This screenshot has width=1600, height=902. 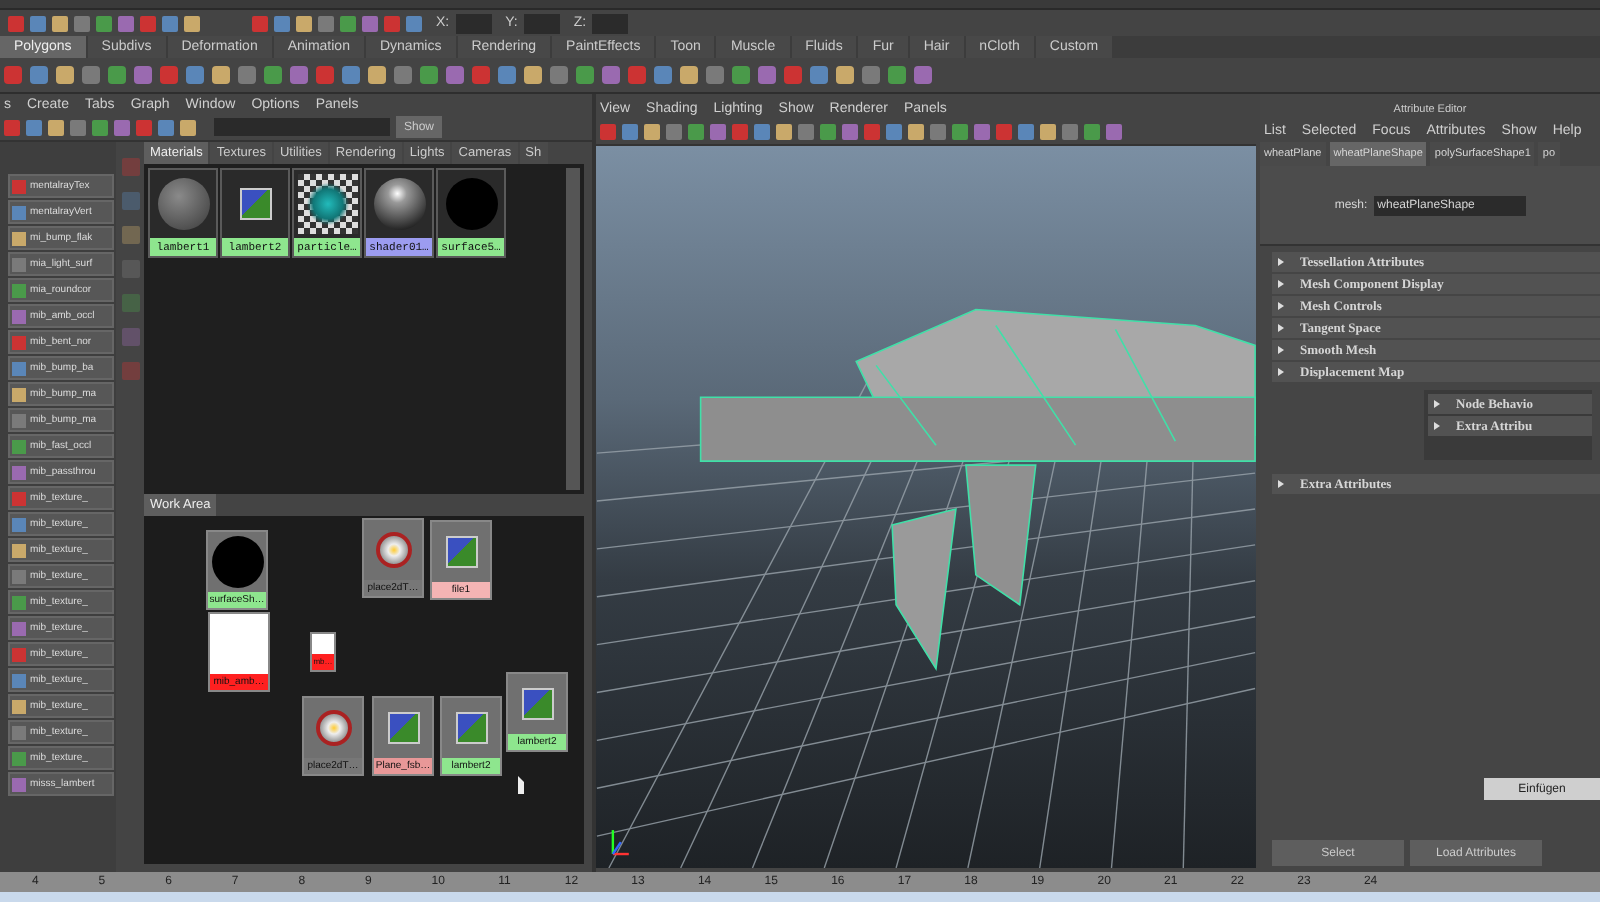 I want to click on checker-icon, so click(x=327, y=204).